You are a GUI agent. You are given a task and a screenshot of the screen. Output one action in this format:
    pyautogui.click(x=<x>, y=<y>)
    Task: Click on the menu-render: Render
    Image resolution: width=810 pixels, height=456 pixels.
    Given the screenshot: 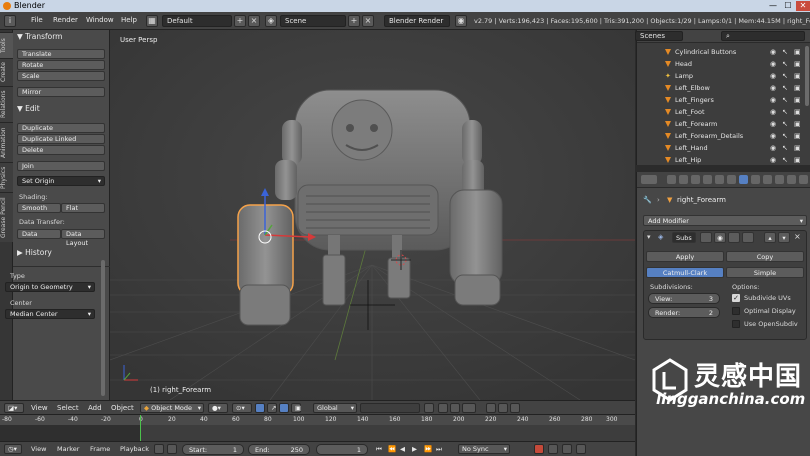 What is the action you would take?
    pyautogui.click(x=65, y=20)
    